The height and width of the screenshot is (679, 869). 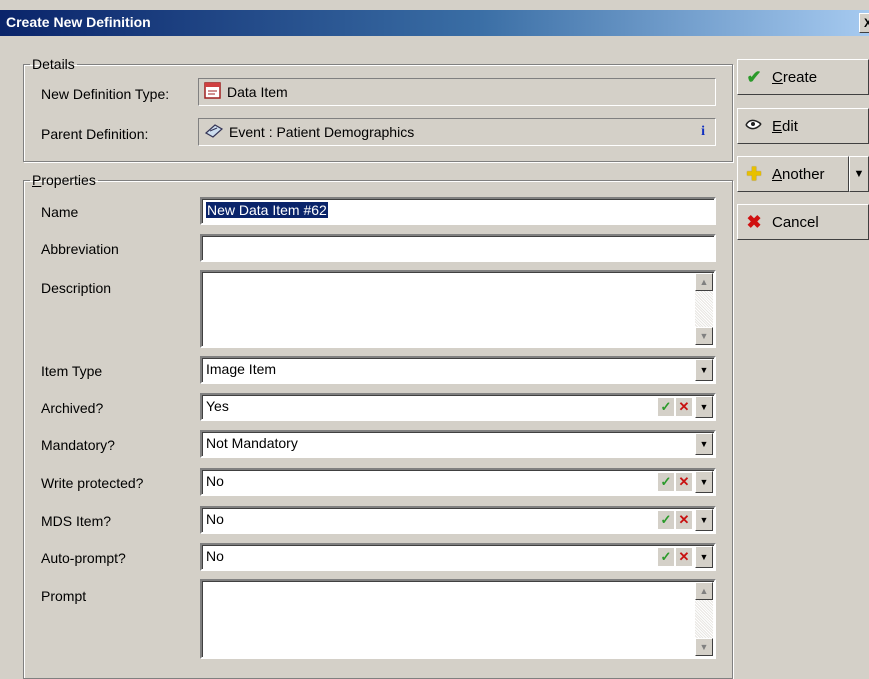 What do you see at coordinates (458, 557) in the screenshot?
I see `auto-prompt-select: No ✓ ✕ ▼` at bounding box center [458, 557].